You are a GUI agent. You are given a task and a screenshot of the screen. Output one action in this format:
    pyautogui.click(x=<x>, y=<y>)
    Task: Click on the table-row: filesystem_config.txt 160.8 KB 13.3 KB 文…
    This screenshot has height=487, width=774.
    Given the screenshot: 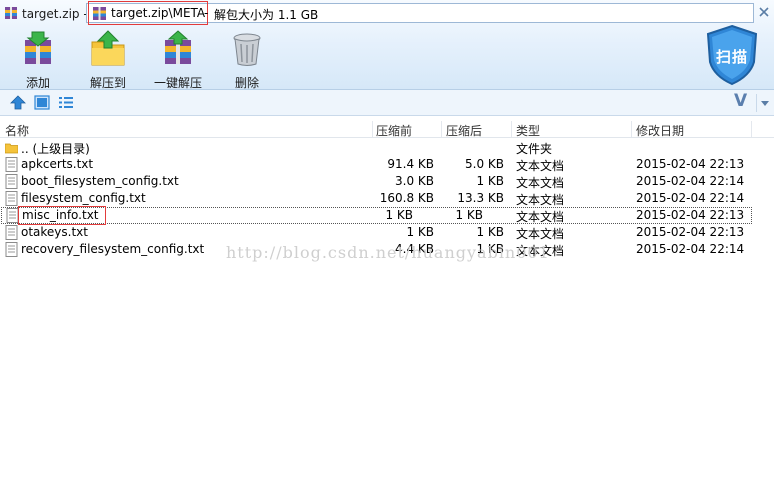 What is the action you would take?
    pyautogui.click(x=387, y=198)
    